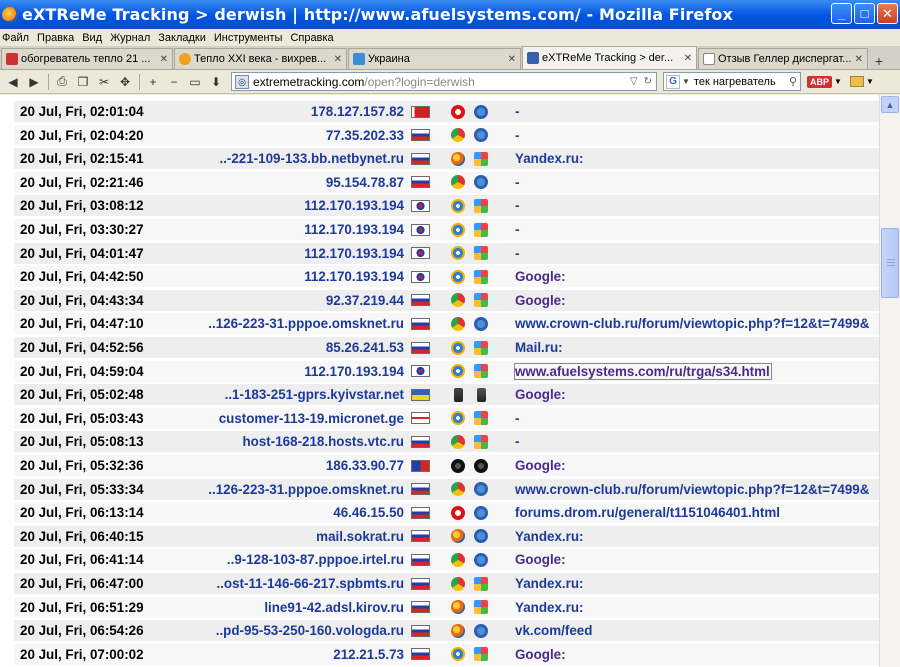 This screenshot has height=667, width=900. I want to click on search-icon: ⚲, so click(793, 81).